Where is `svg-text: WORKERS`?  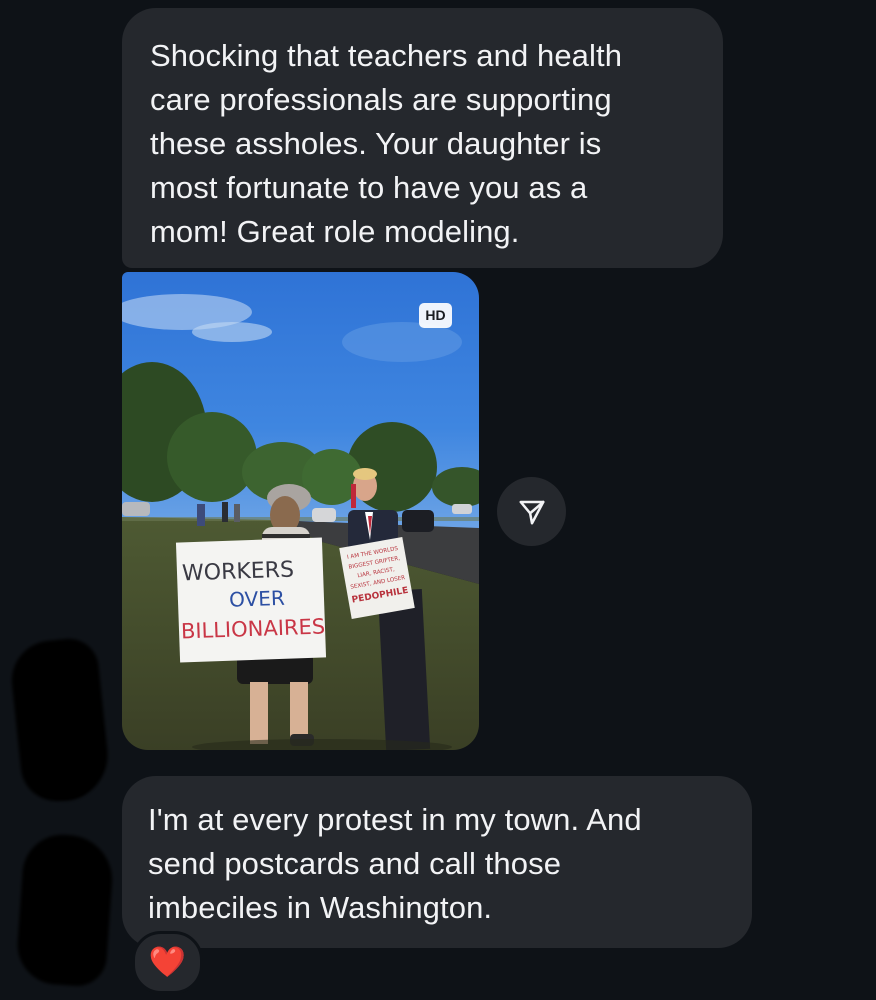
svg-text: WORKERS is located at coordinates (238, 571).